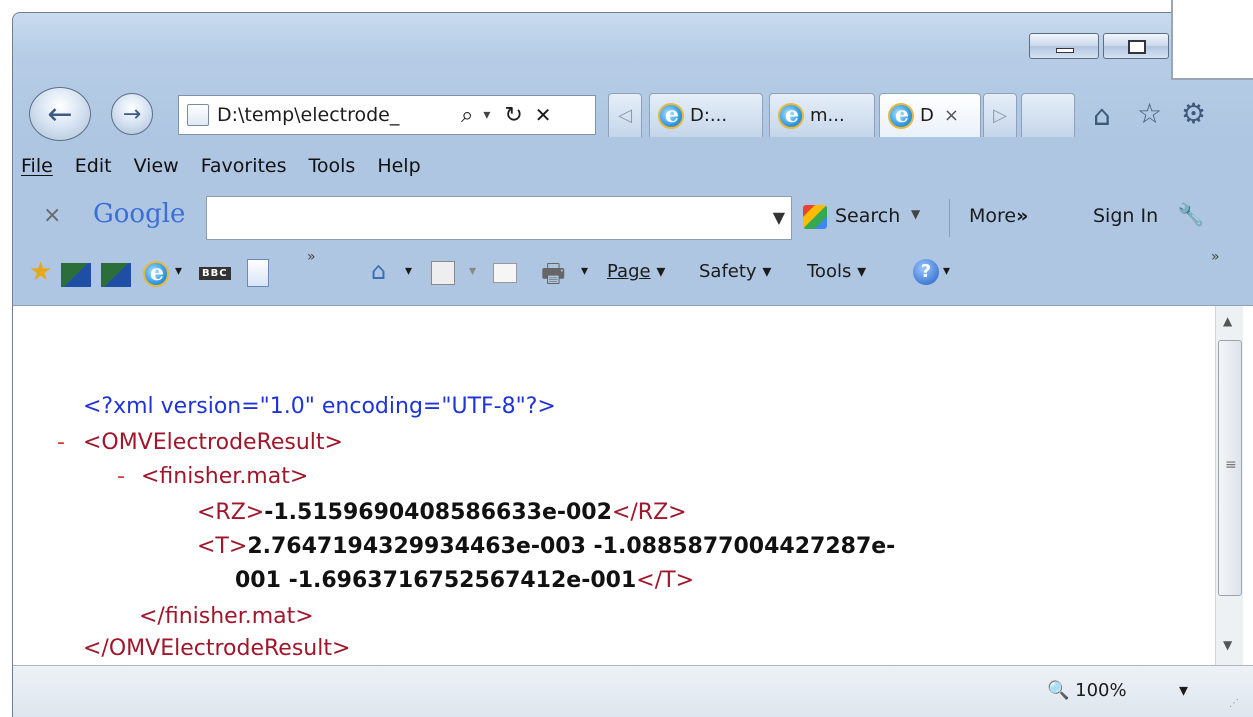  What do you see at coordinates (543, 115) in the screenshot?
I see `stop-icon: ✕` at bounding box center [543, 115].